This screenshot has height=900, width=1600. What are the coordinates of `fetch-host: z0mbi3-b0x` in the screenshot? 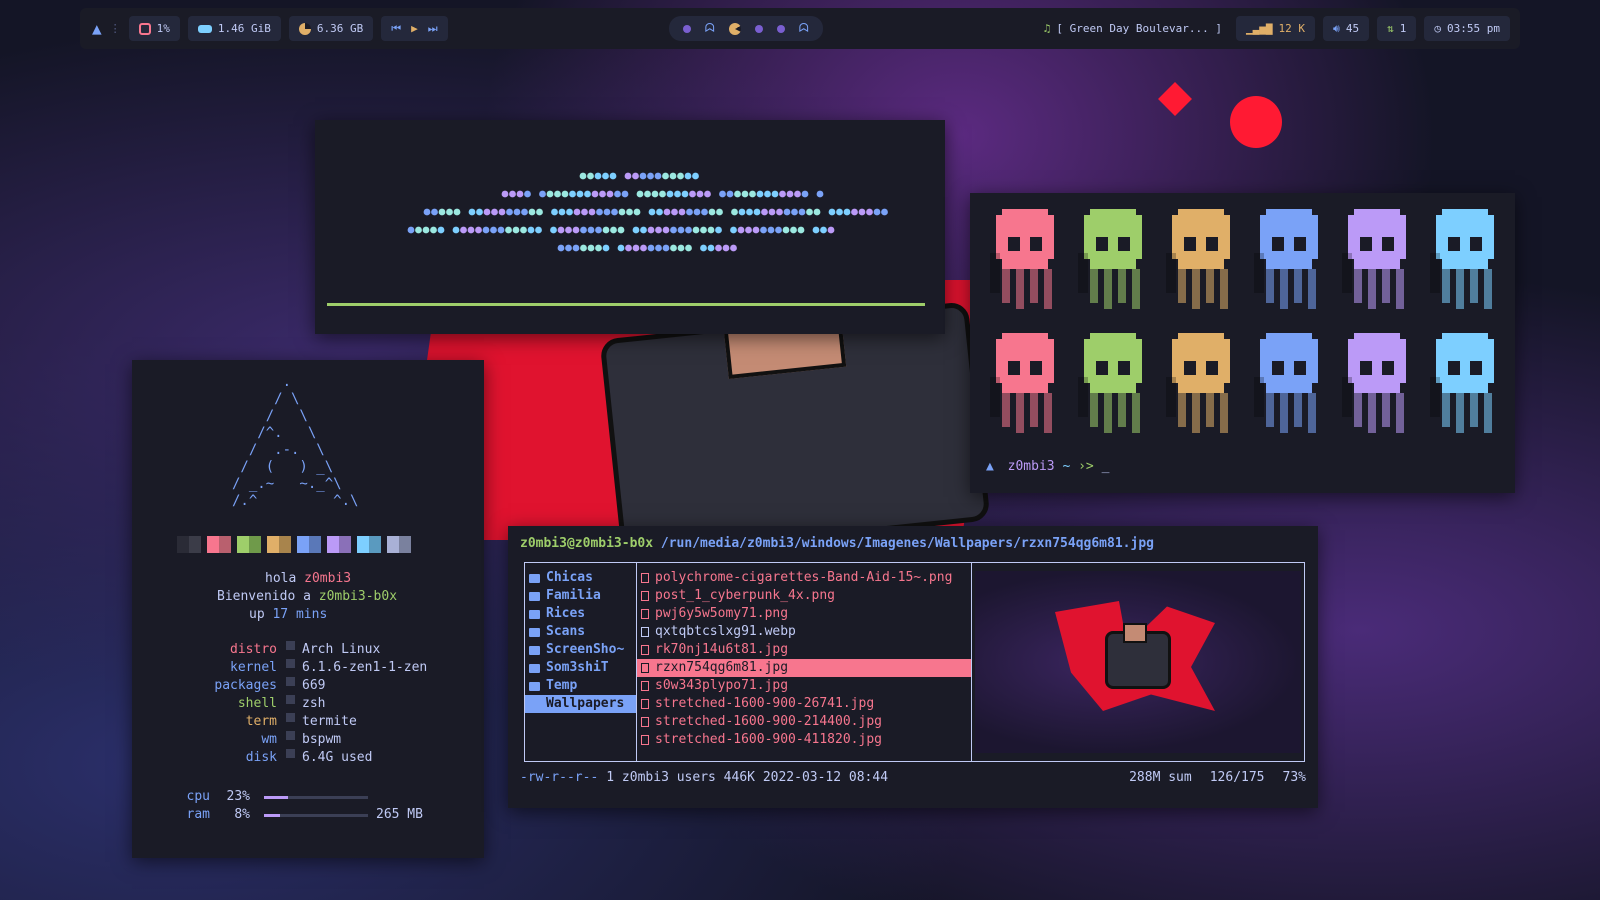 It's located at (358, 596).